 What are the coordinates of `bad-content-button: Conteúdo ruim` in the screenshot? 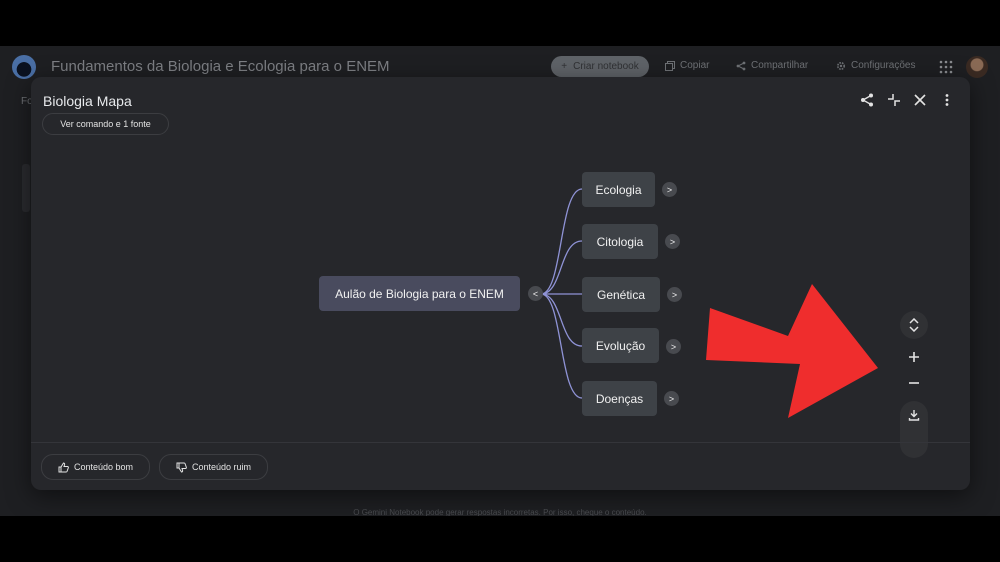 It's located at (213, 467).